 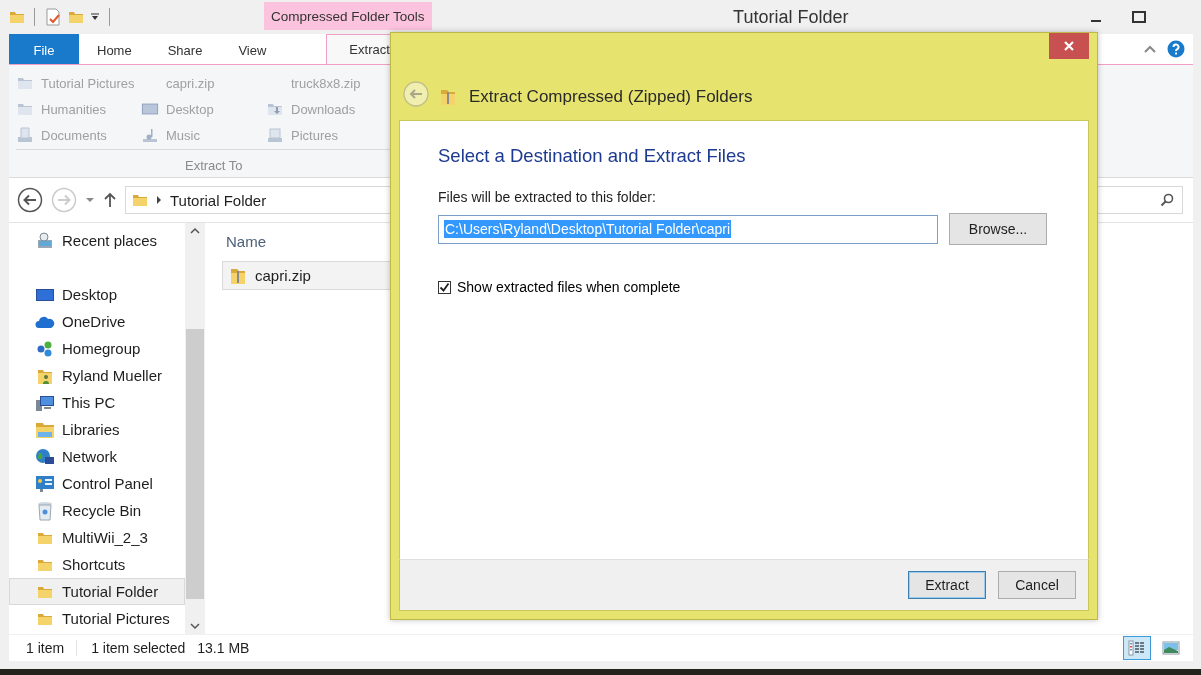 What do you see at coordinates (195, 463) in the screenshot?
I see `scrollbar-thumb` at bounding box center [195, 463].